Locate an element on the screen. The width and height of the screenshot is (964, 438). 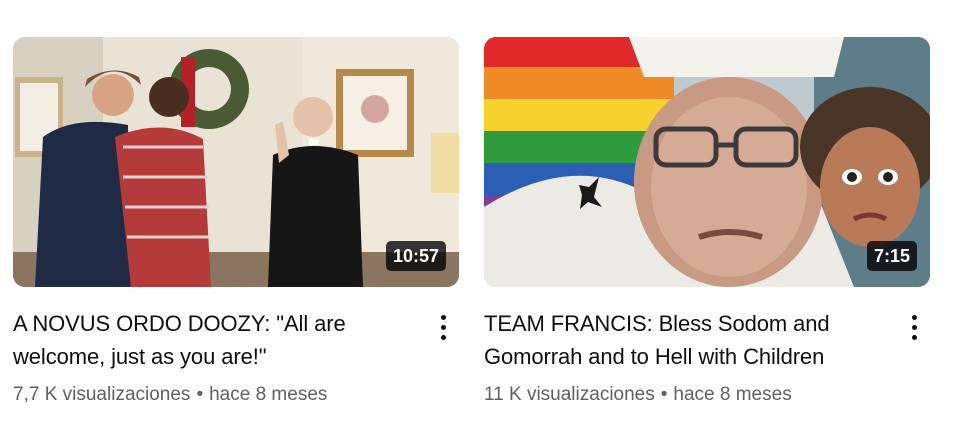
view-count: 11 K visualizaciones is located at coordinates (569, 394).